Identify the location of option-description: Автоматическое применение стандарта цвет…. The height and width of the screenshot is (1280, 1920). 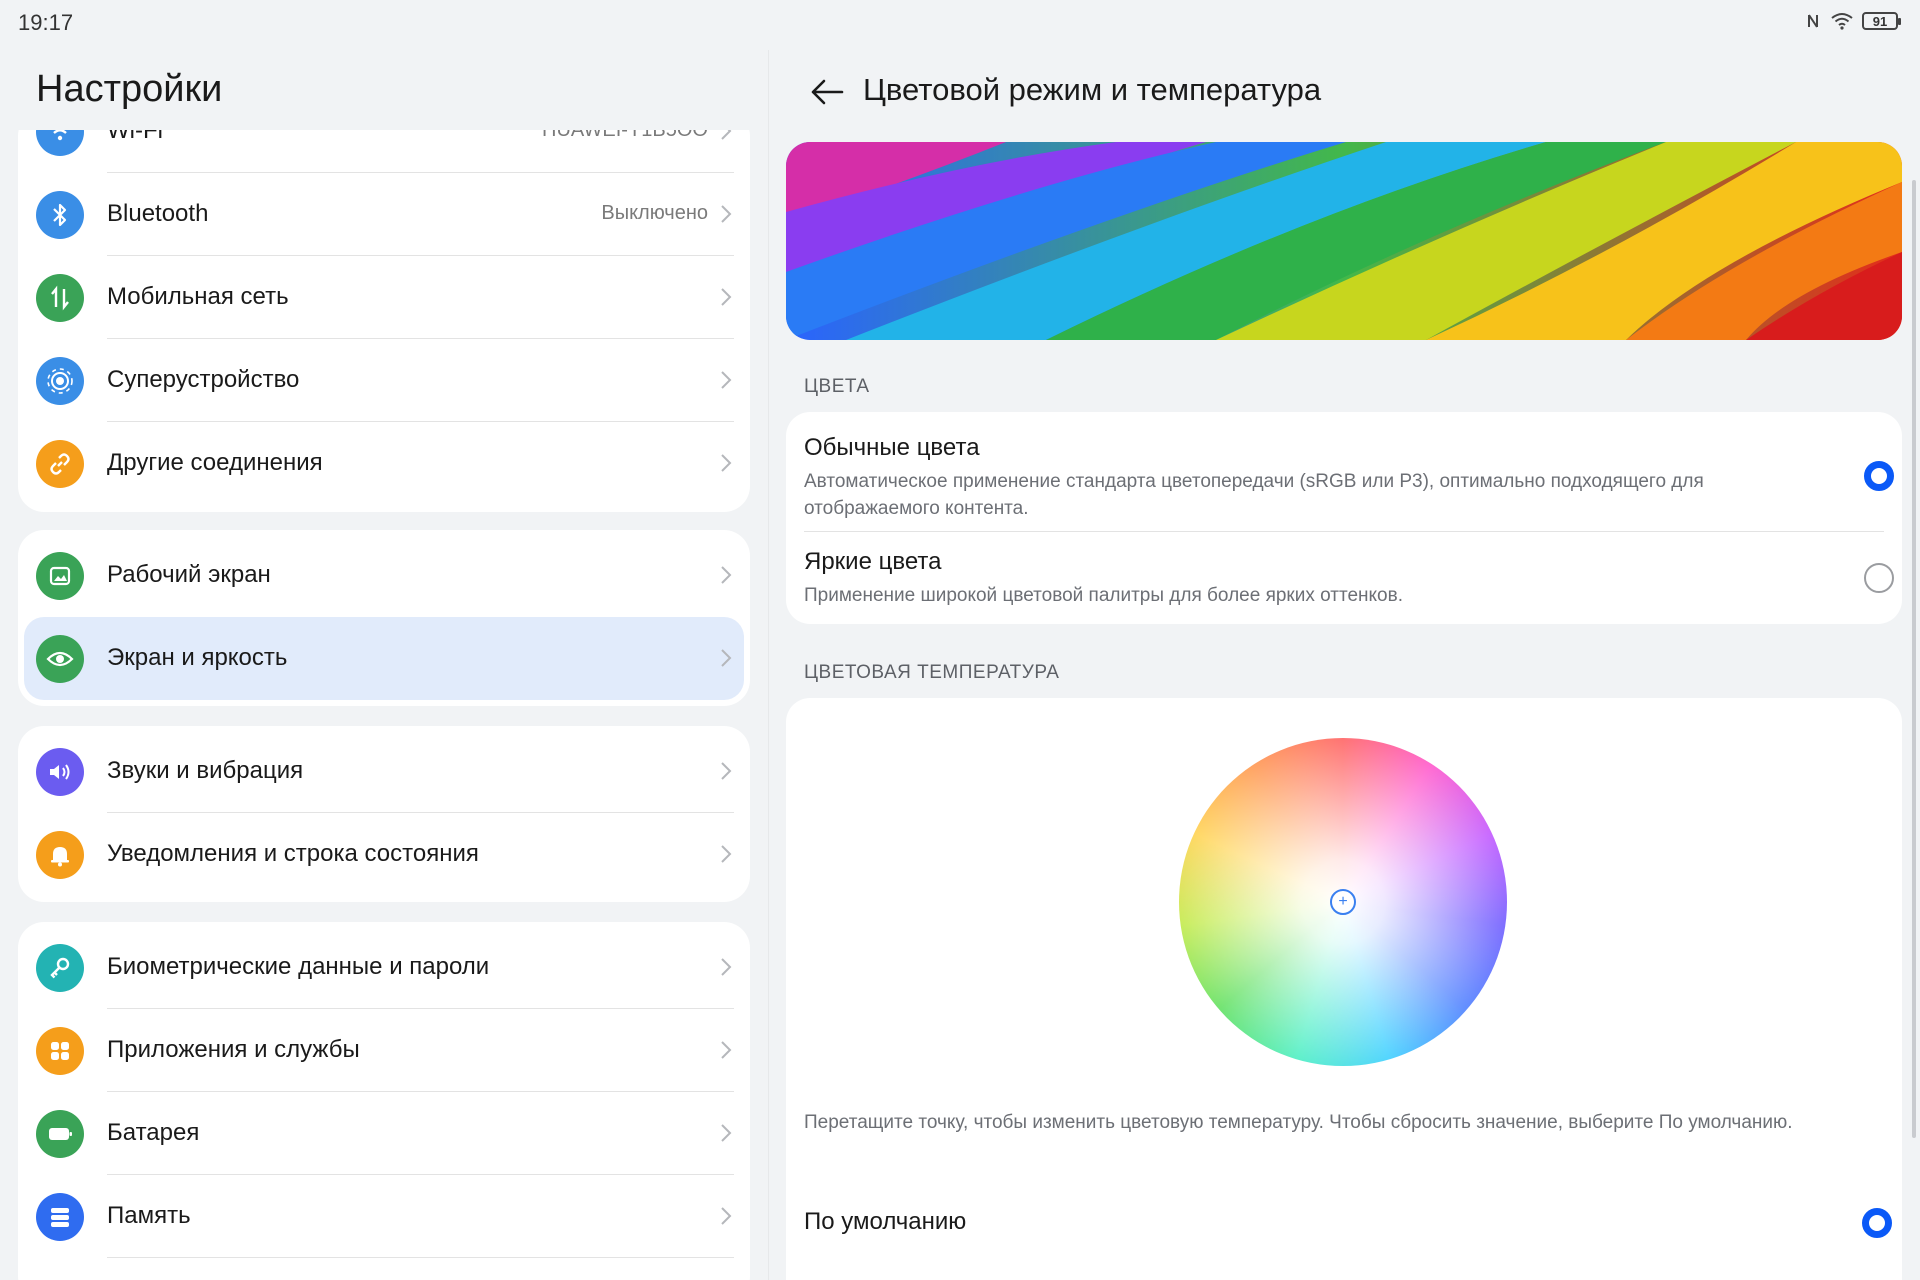
(1254, 495).